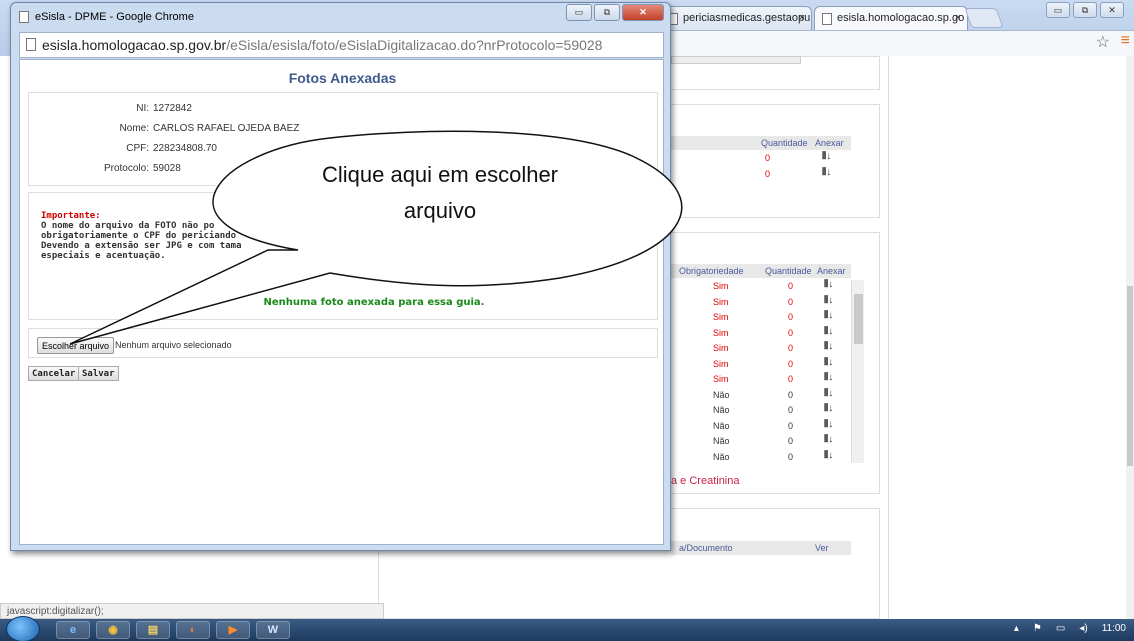  I want to click on cancel-button: Cancelar, so click(54, 373).